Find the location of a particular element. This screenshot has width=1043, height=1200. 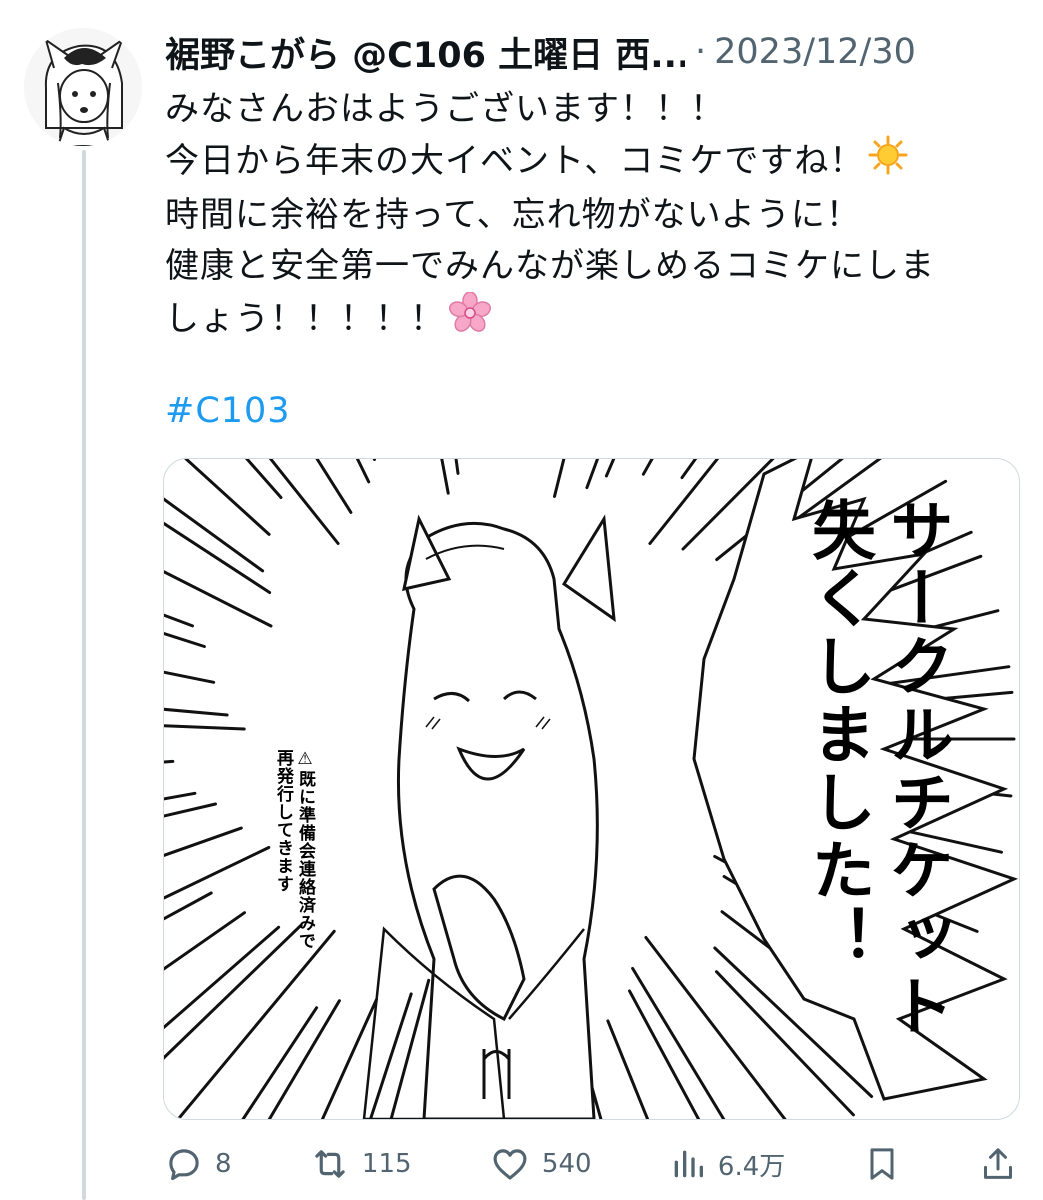

retweet-count: 115 is located at coordinates (386, 1164).